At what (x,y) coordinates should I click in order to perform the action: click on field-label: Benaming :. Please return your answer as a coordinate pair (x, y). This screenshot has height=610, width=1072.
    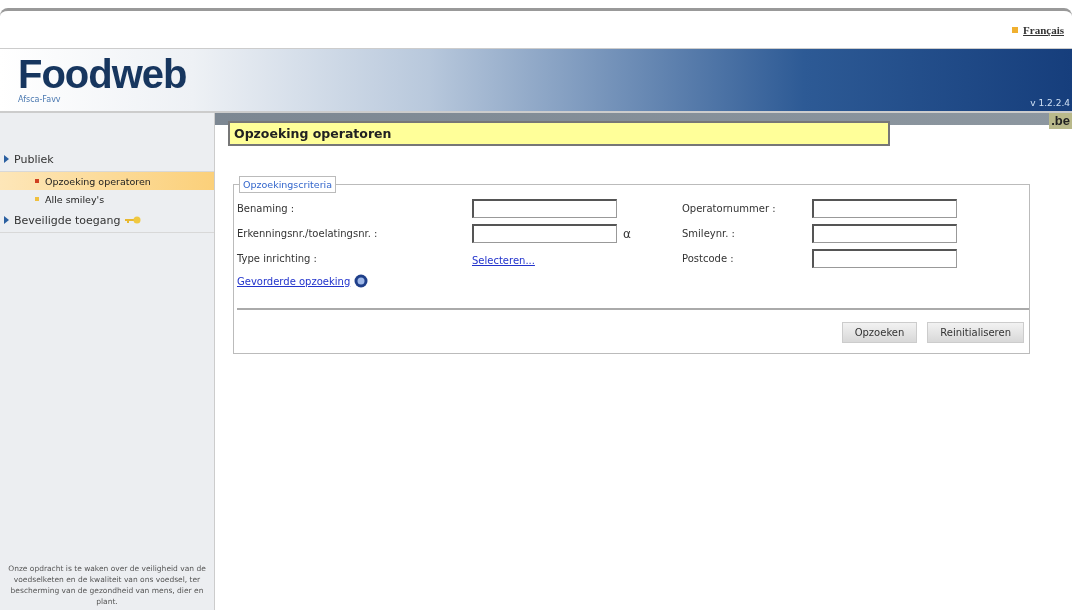
    Looking at the image, I should click on (266, 208).